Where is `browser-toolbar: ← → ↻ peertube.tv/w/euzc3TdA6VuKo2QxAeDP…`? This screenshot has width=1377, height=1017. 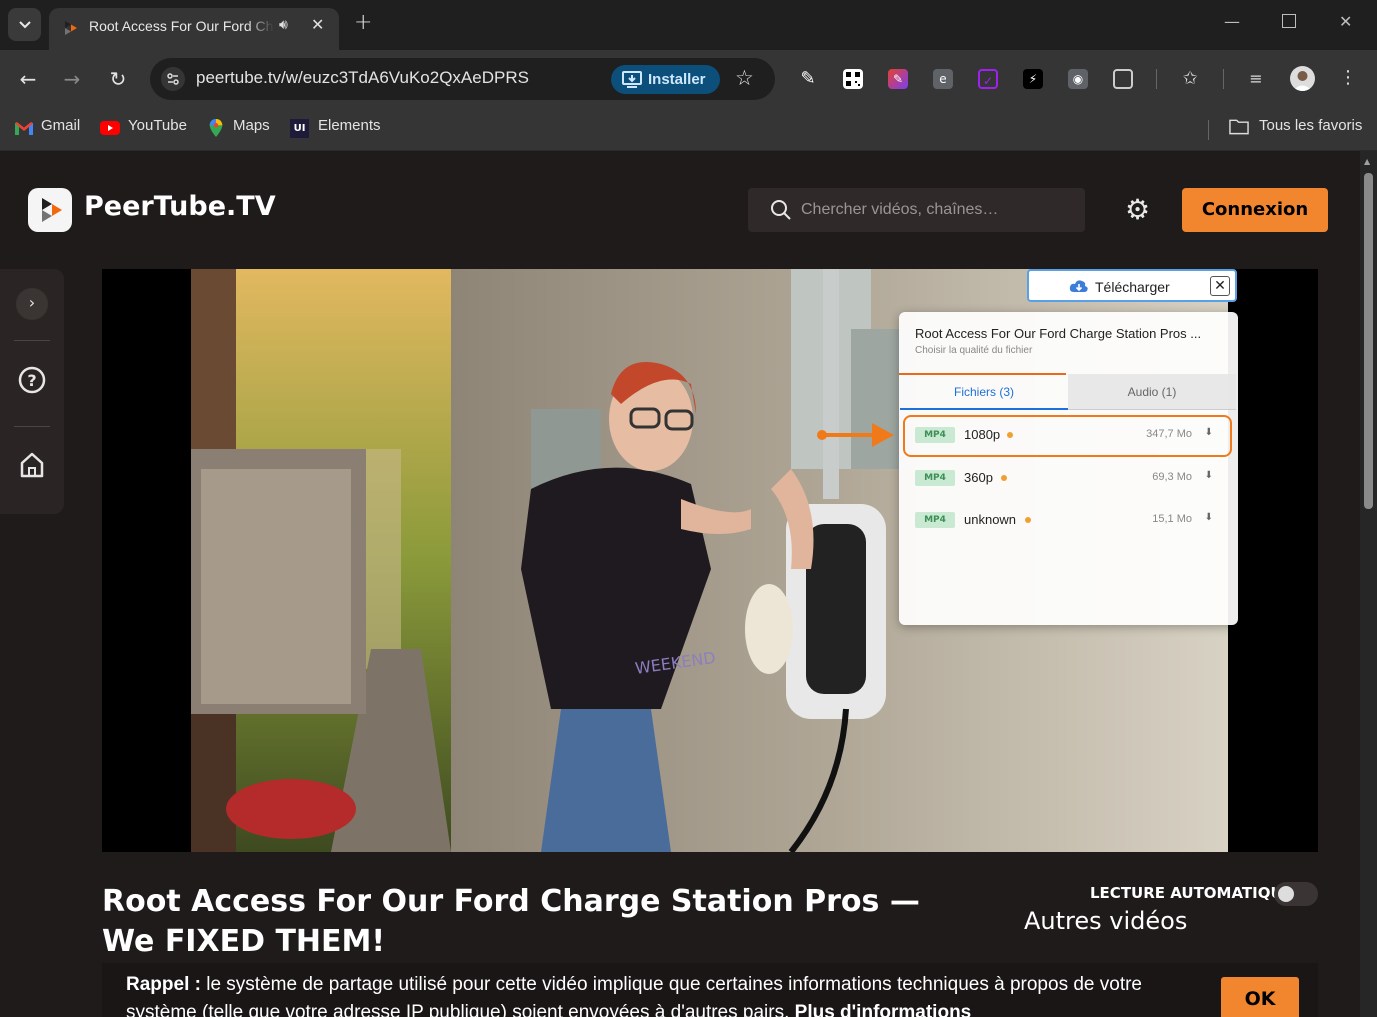
browser-toolbar: ← → ↻ peertube.tv/w/euzc3TdA6VuKo2QxAeDP… is located at coordinates (688, 79).